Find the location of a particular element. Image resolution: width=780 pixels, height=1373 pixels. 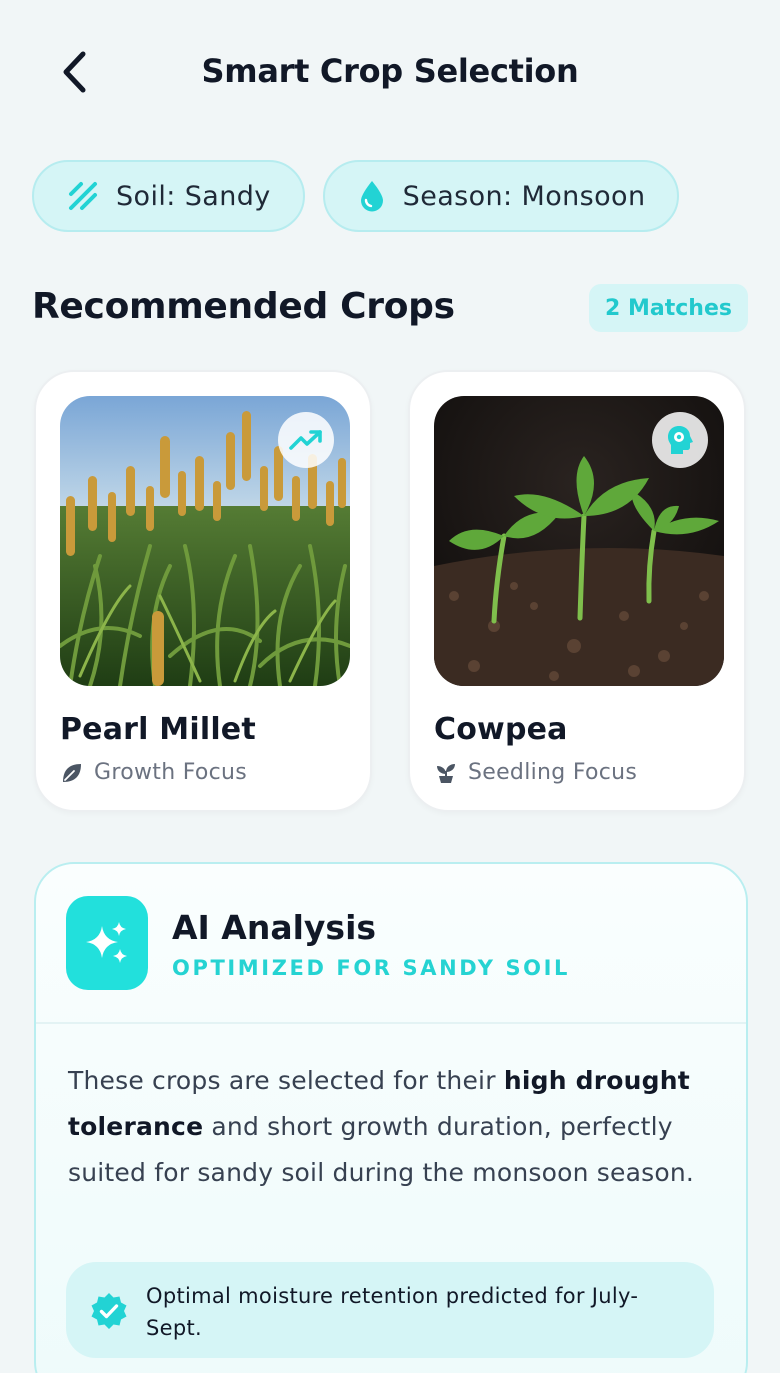

page-title: Smart Crop Selection is located at coordinates (390, 71).